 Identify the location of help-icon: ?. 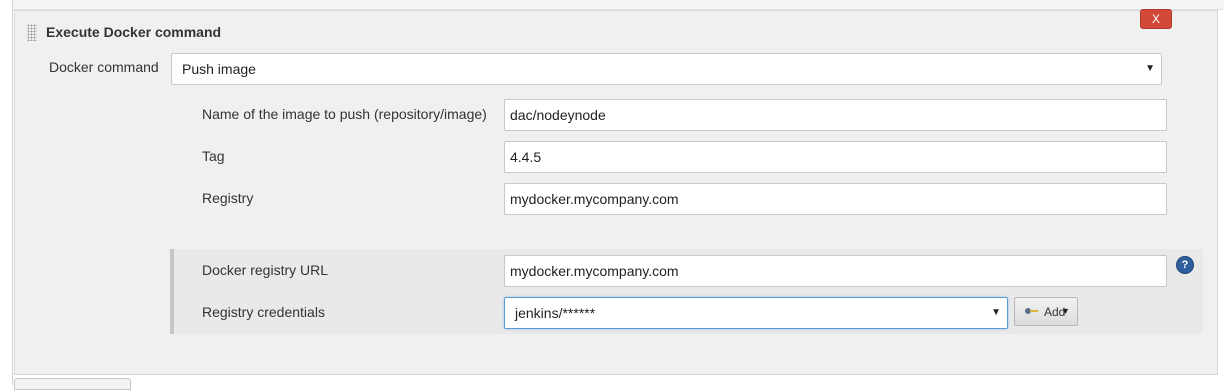
(1185, 265).